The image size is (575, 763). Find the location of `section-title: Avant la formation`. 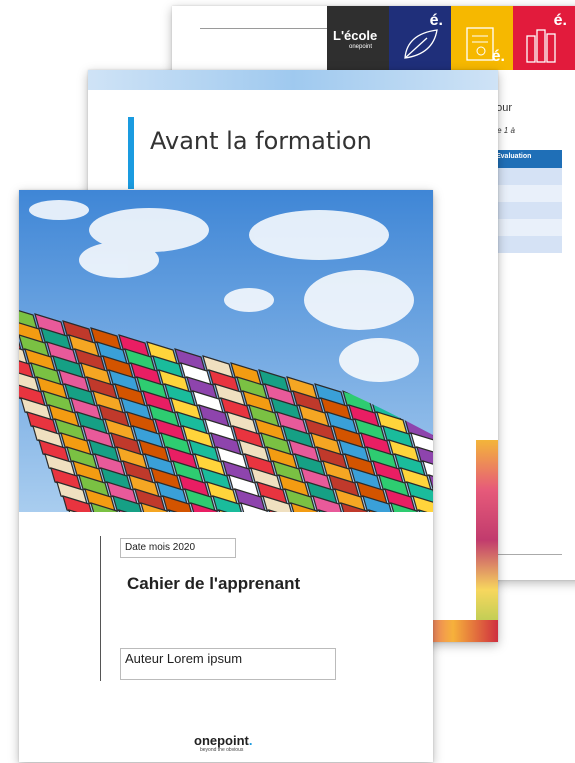

section-title: Avant la formation is located at coordinates (261, 141).